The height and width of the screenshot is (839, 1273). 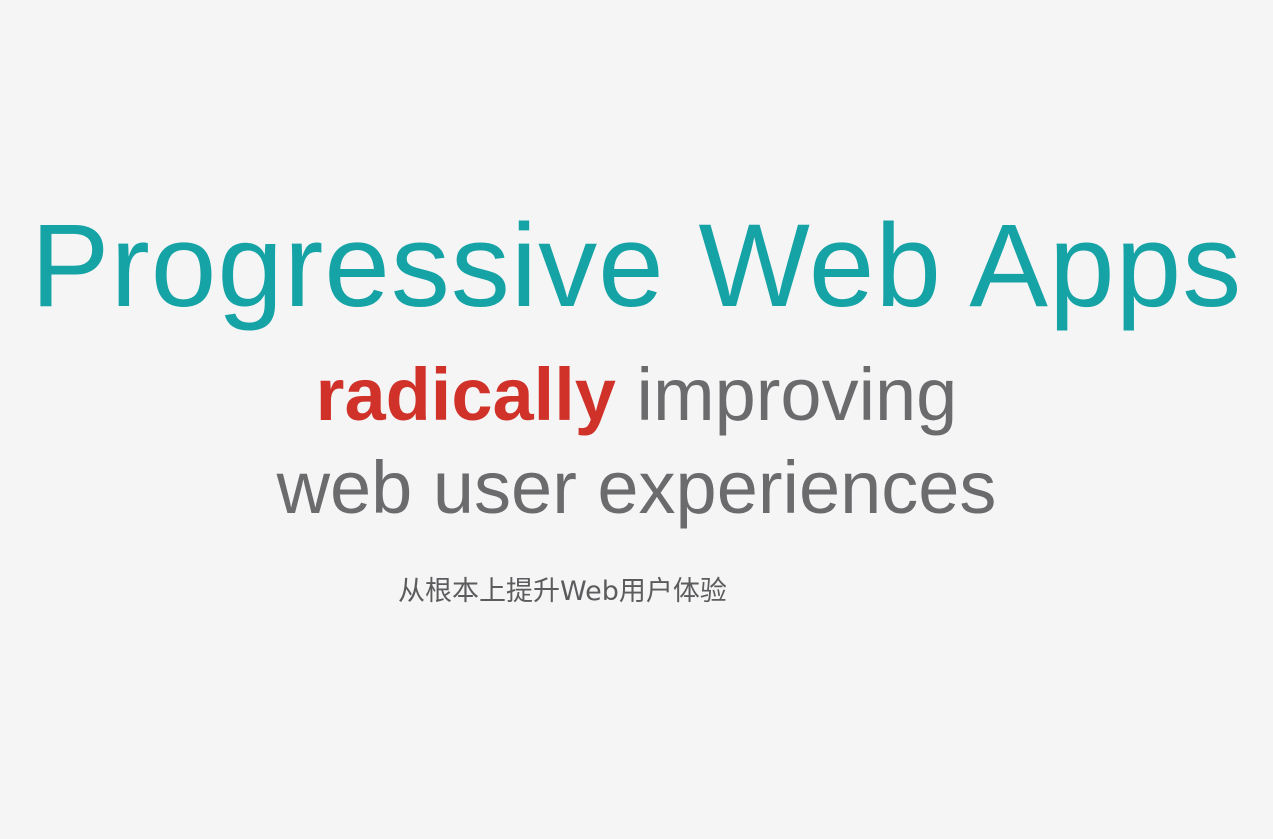 I want to click on tagline-rest: improving, so click(x=786, y=394).